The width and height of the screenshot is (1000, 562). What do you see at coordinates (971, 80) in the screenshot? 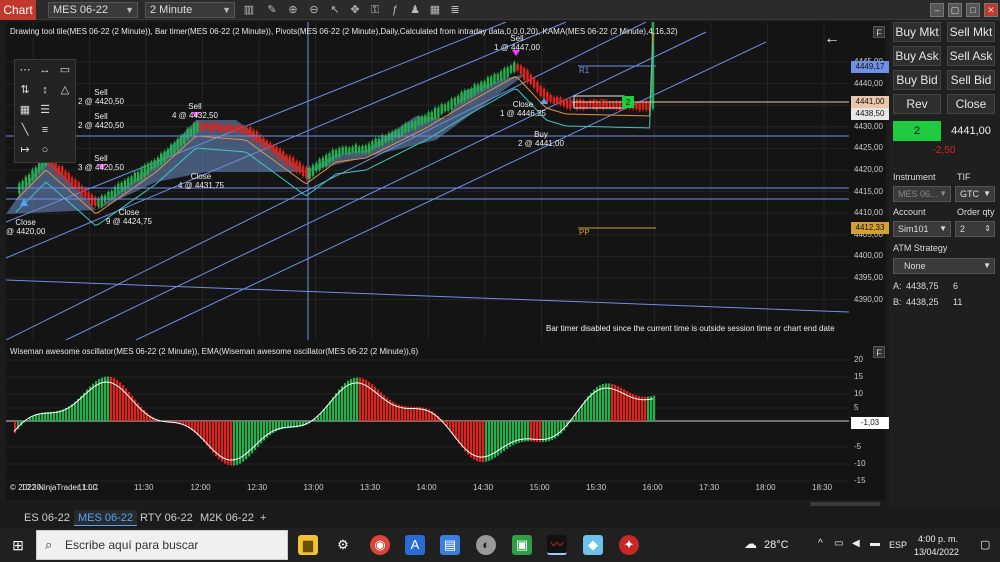
I see `sell-bid-button: Sell Bid` at bounding box center [971, 80].